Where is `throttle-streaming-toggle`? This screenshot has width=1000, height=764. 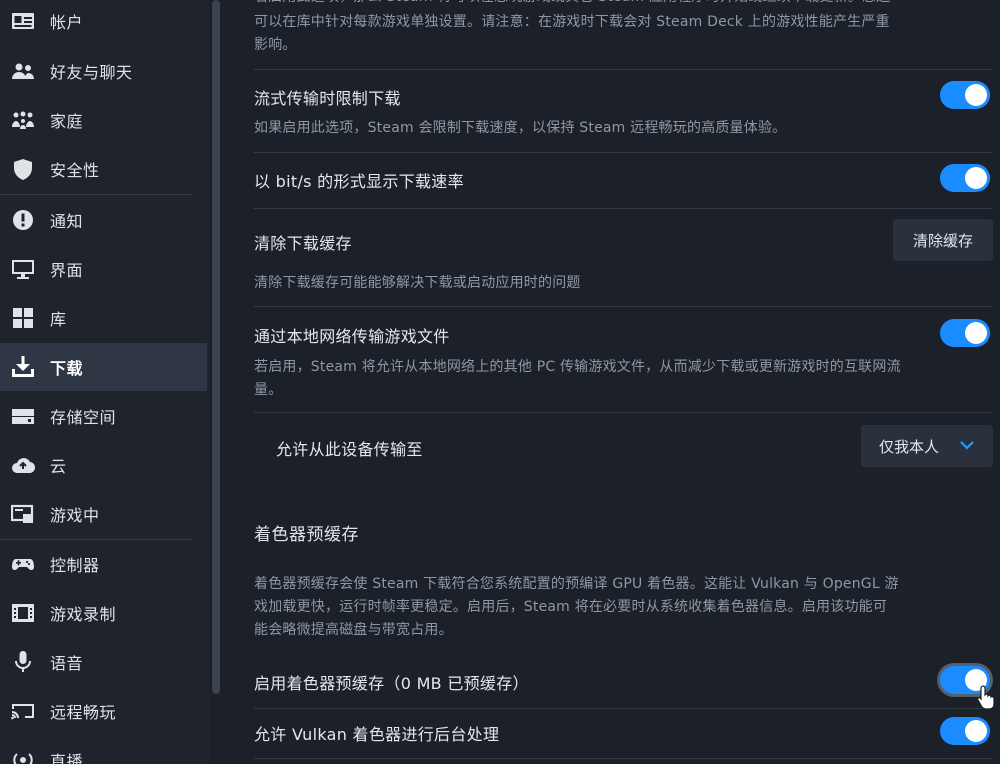
throttle-streaming-toggle is located at coordinates (965, 95).